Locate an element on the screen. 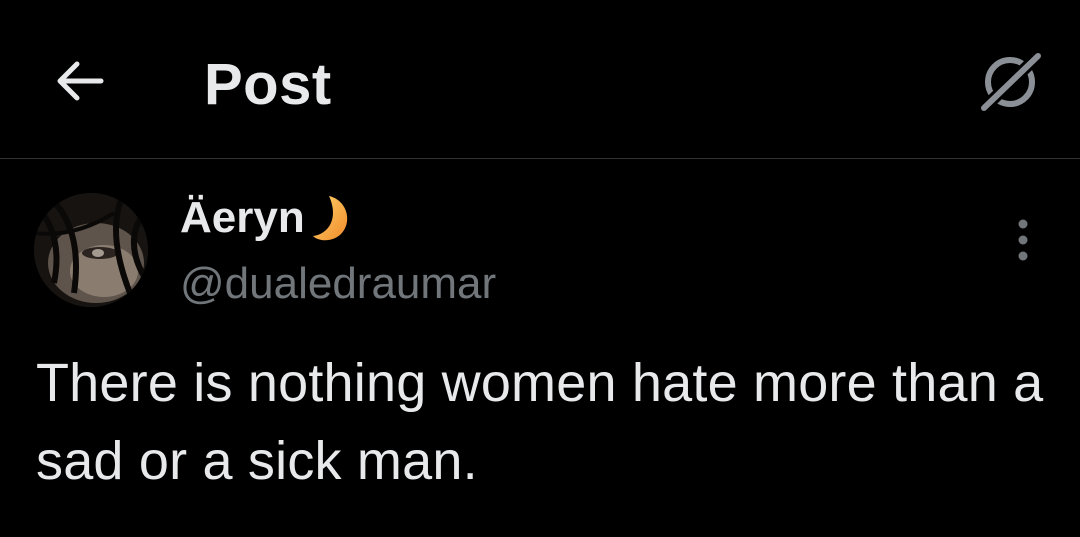 The width and height of the screenshot is (1080, 537). author-handle: @dualedraumar is located at coordinates (338, 284).